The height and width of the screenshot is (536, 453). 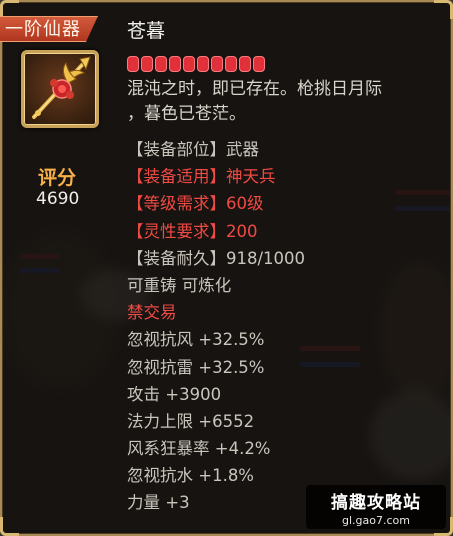 I want to click on item-icon-frame, so click(x=60, y=89).